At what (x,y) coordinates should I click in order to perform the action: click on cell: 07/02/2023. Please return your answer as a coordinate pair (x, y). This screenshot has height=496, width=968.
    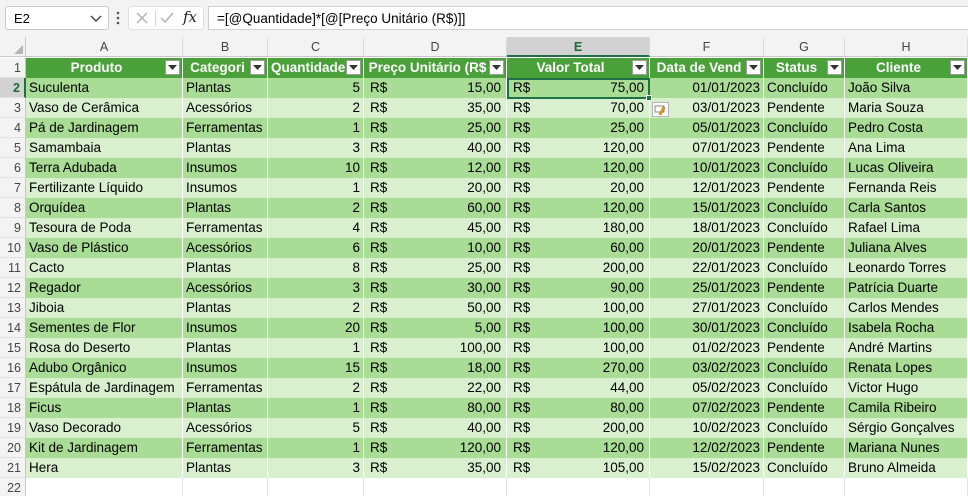
    Looking at the image, I should click on (707, 408).